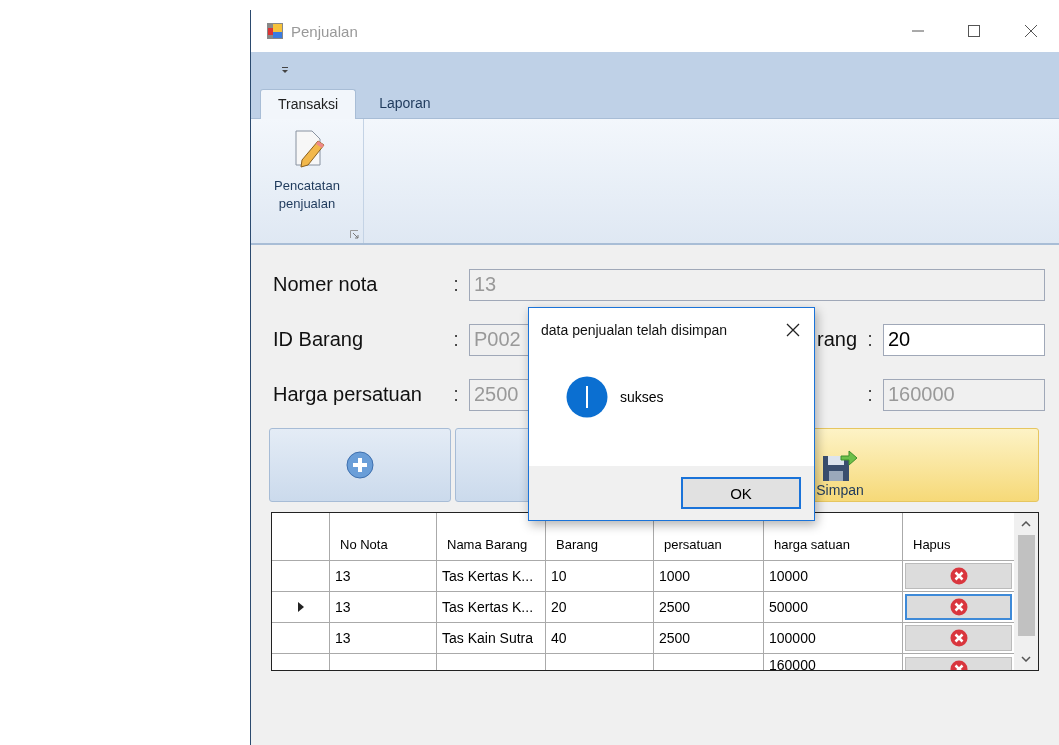  I want to click on dialog-title: data penjualan telah disimpan, so click(634, 330).